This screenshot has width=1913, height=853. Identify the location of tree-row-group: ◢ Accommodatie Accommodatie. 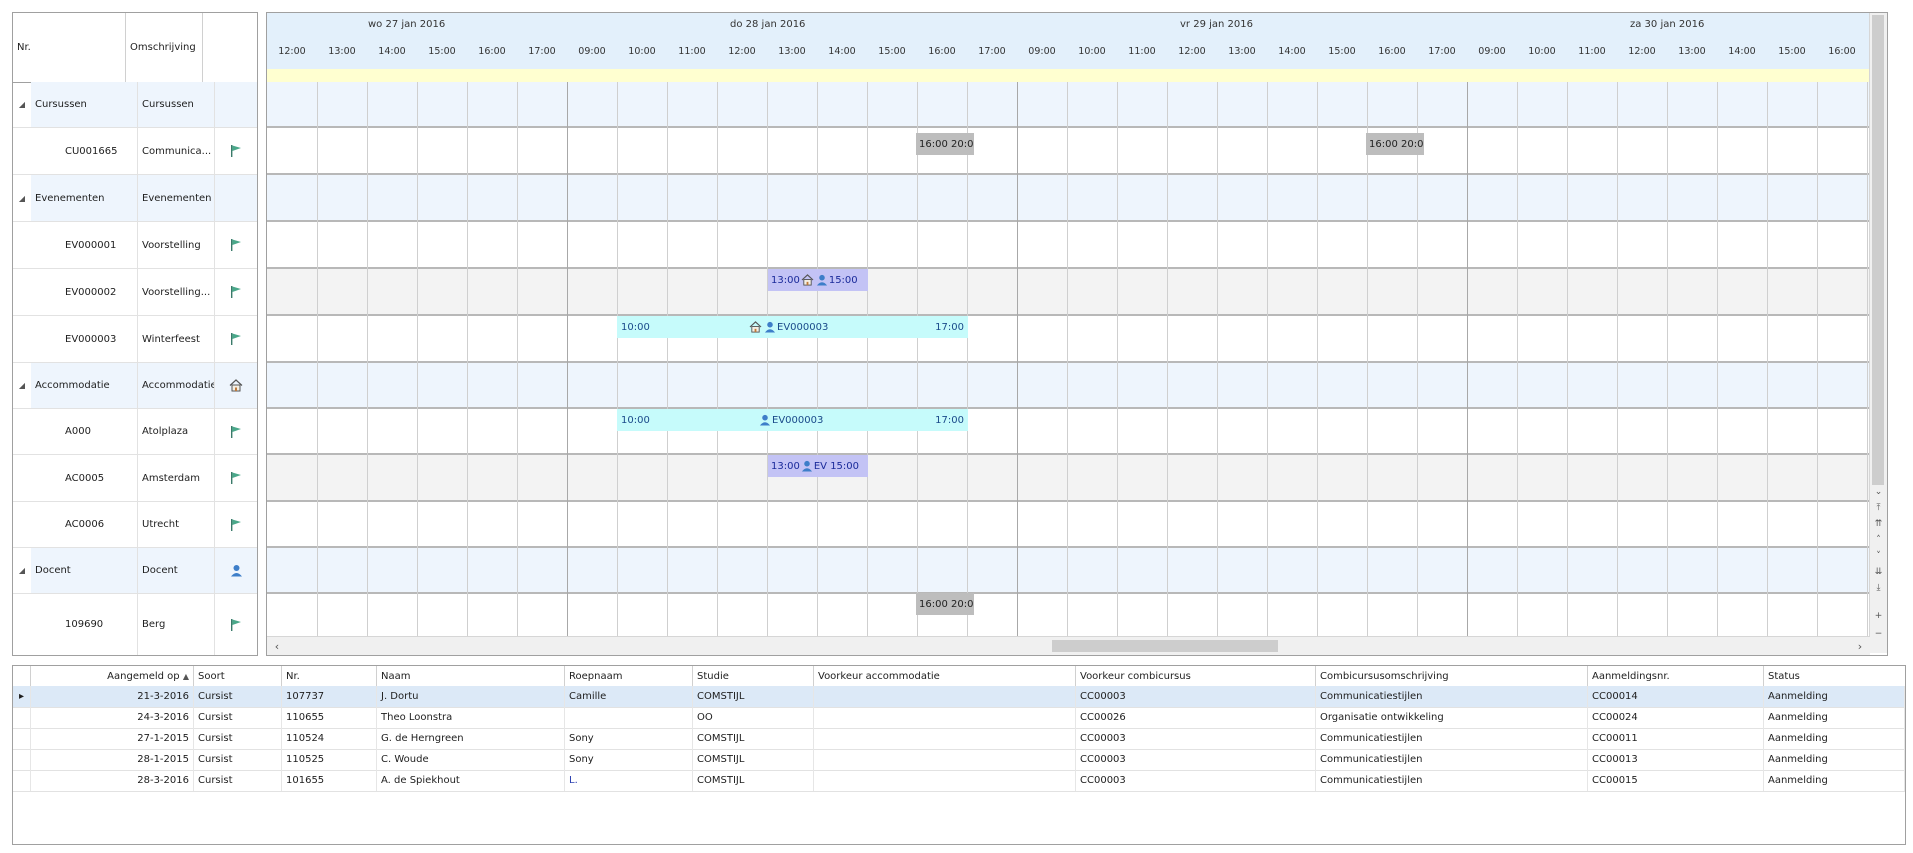
(135, 386).